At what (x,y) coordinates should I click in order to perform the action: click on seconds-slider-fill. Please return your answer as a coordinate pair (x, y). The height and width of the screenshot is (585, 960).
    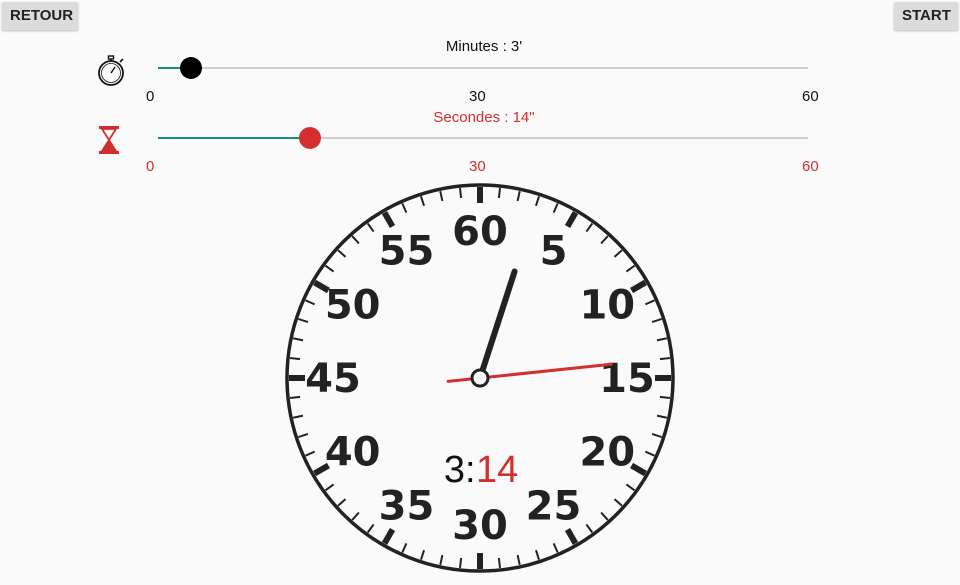
    Looking at the image, I should click on (234, 138).